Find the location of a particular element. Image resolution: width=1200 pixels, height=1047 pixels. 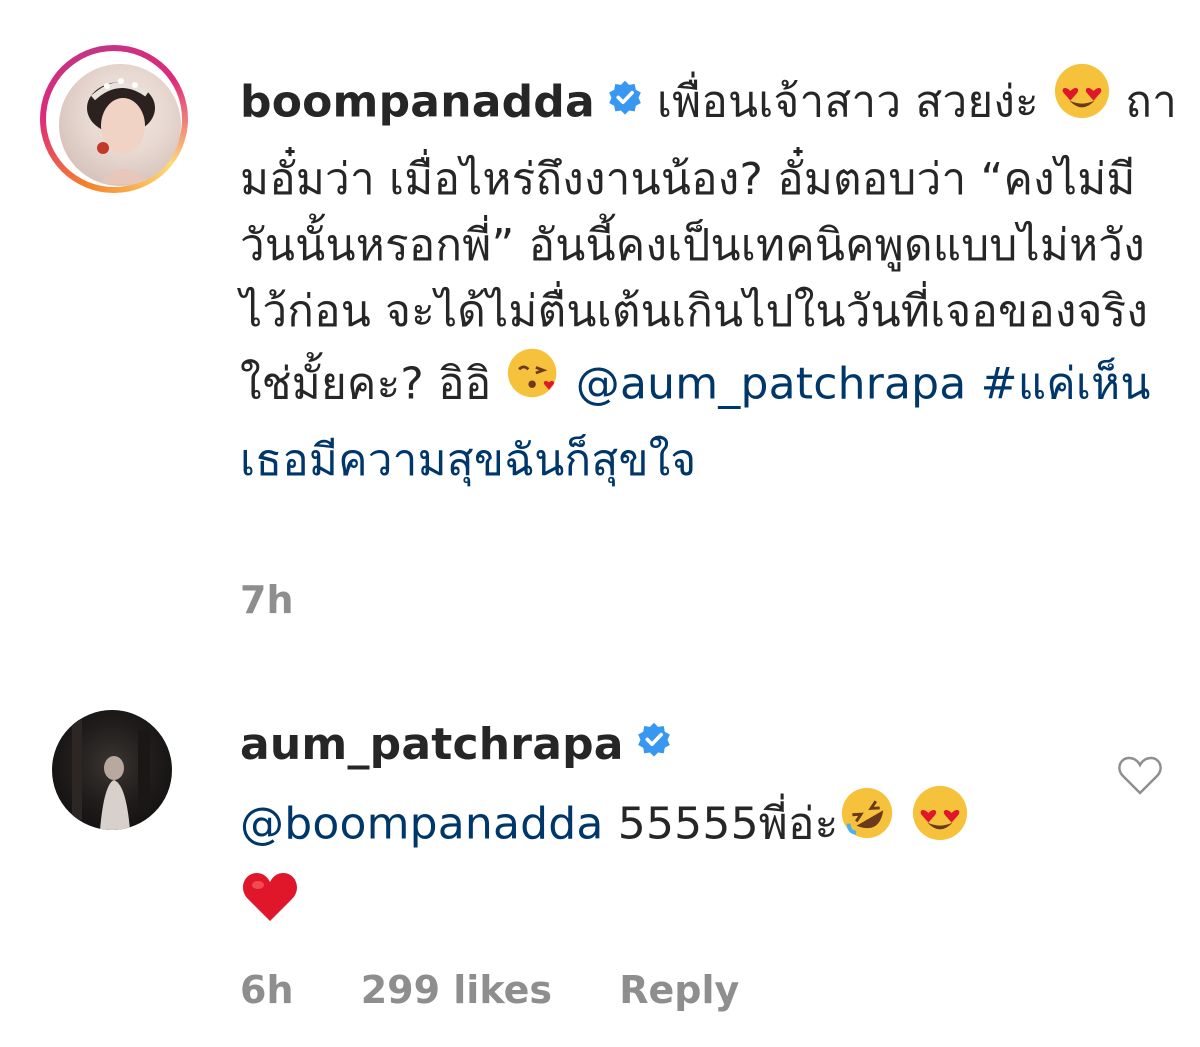

comment-meta: 6h 299 likes Reply is located at coordinates (516, 990).